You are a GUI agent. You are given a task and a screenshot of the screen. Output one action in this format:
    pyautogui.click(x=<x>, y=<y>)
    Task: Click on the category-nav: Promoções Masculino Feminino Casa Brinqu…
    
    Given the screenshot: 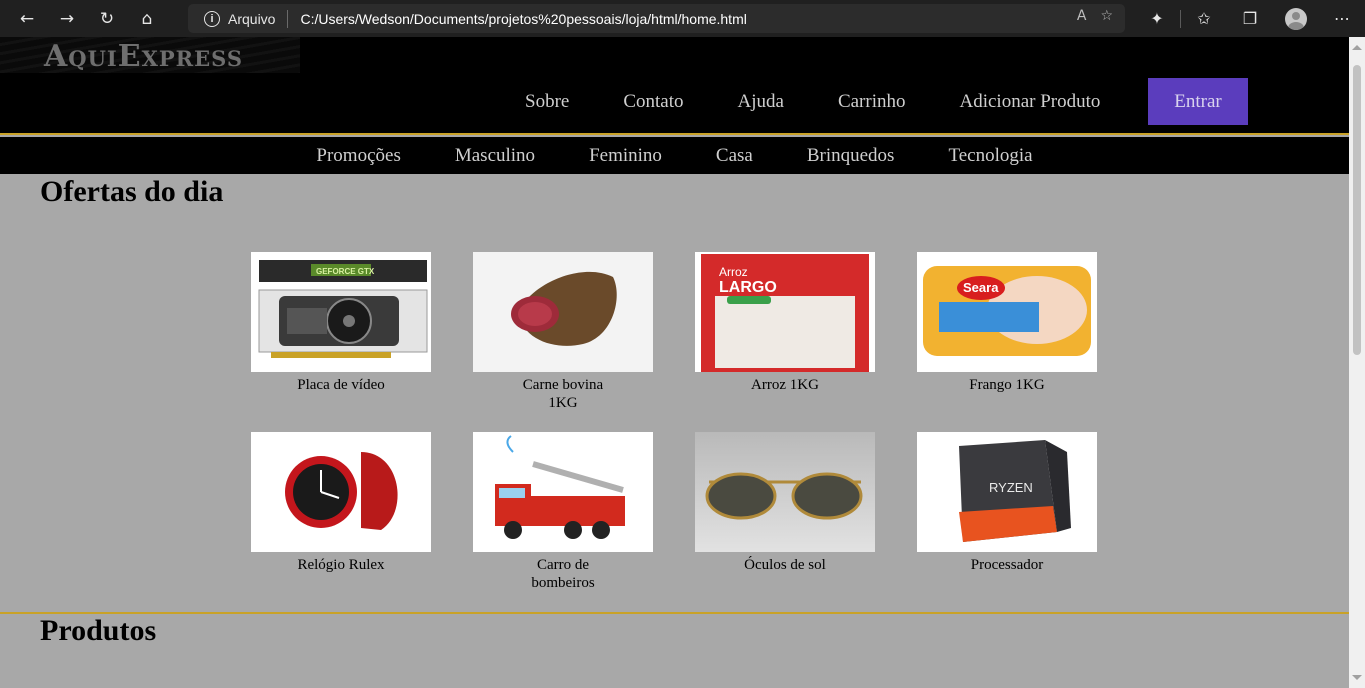 What is the action you would take?
    pyautogui.click(x=674, y=155)
    